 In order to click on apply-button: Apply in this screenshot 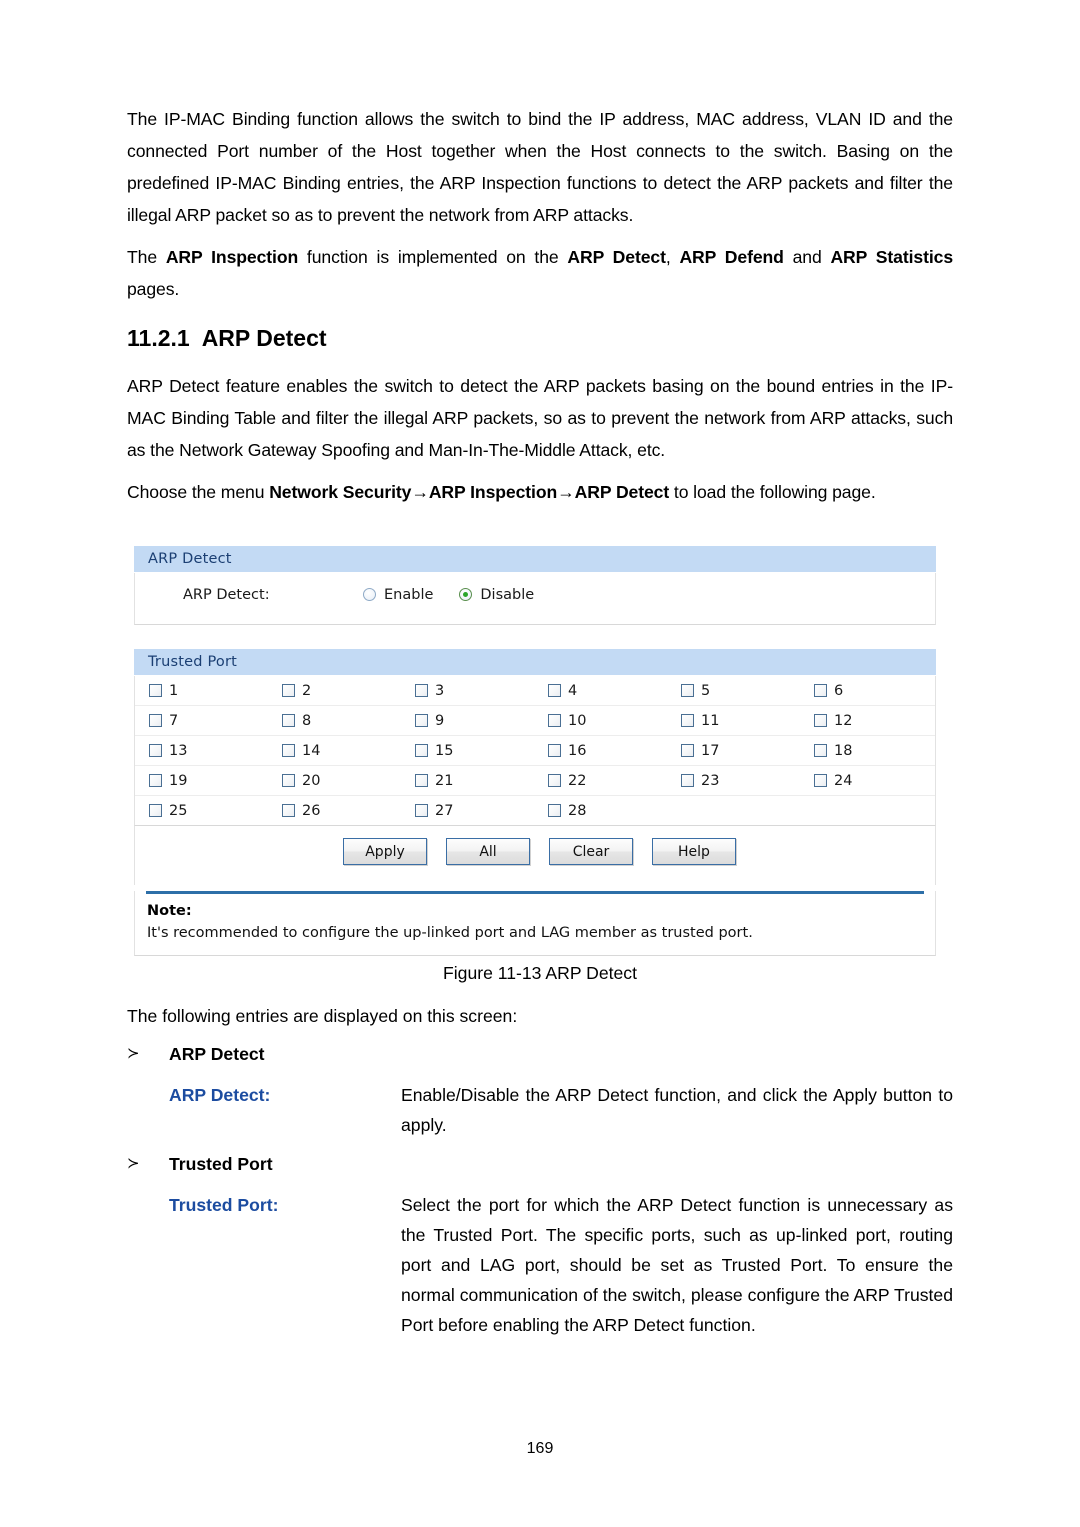, I will do `click(385, 851)`.